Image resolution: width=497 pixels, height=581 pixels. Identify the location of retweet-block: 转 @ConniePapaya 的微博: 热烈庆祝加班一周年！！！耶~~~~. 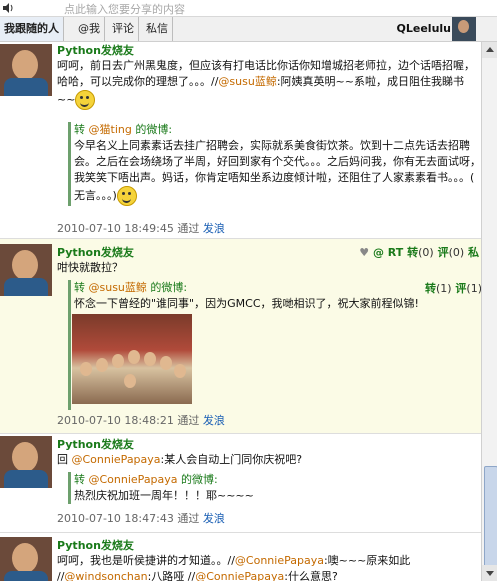
(274, 488).